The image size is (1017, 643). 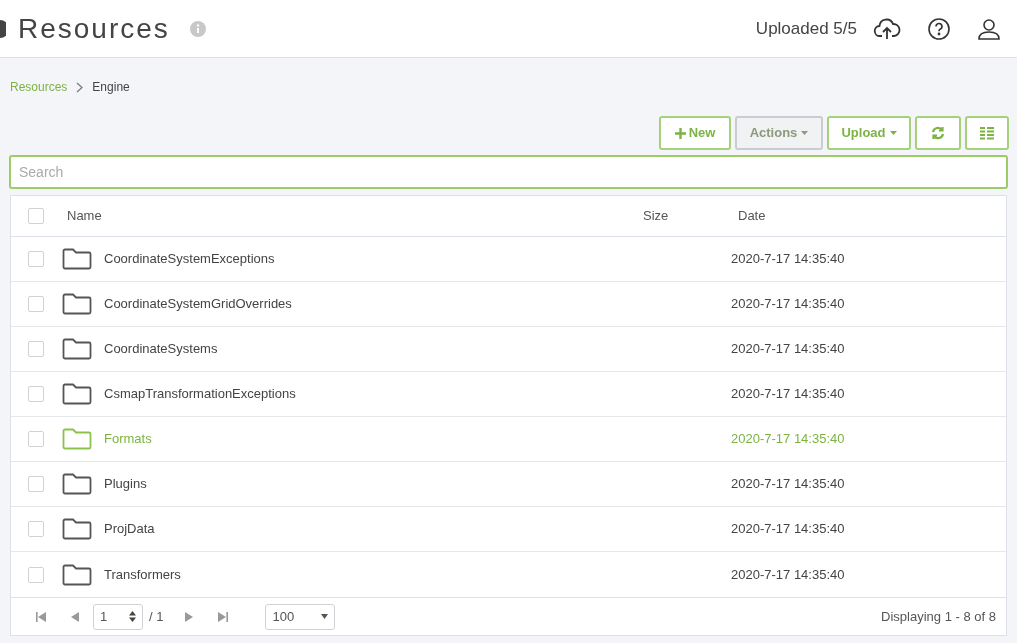 What do you see at coordinates (111, 87) in the screenshot?
I see `breadcrumb-current: Engine` at bounding box center [111, 87].